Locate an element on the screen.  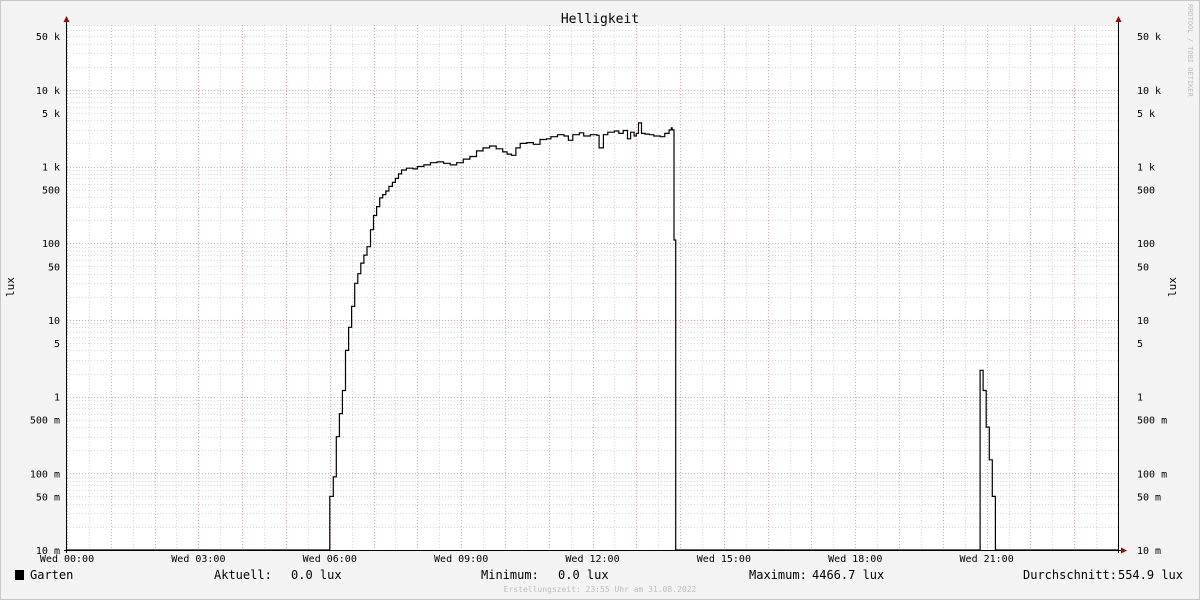
x-tick-label: Wed 03:00 is located at coordinates (198, 559).